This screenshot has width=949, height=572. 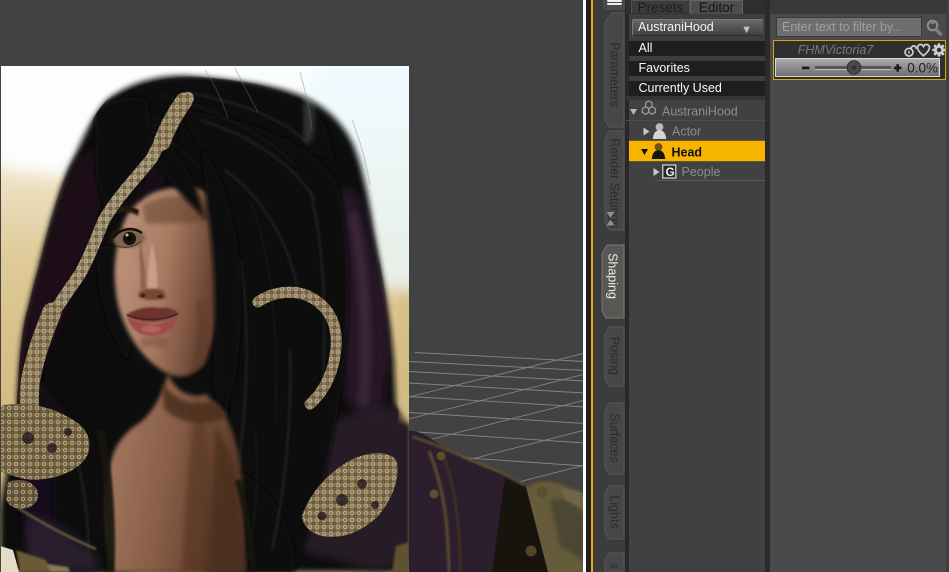 What do you see at coordinates (670, 173) in the screenshot?
I see `svg-text: G` at bounding box center [670, 173].